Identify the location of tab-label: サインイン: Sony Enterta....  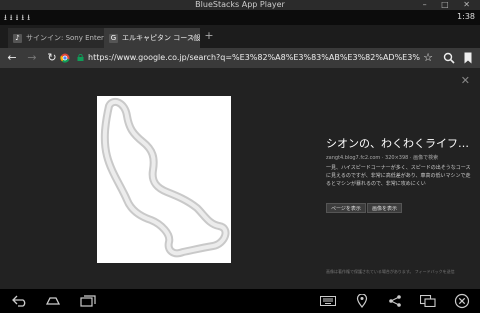
(65, 38).